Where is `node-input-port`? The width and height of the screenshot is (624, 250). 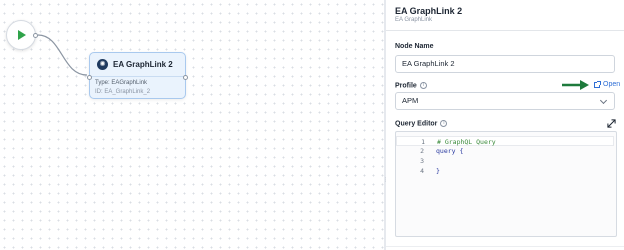 node-input-port is located at coordinates (89, 77).